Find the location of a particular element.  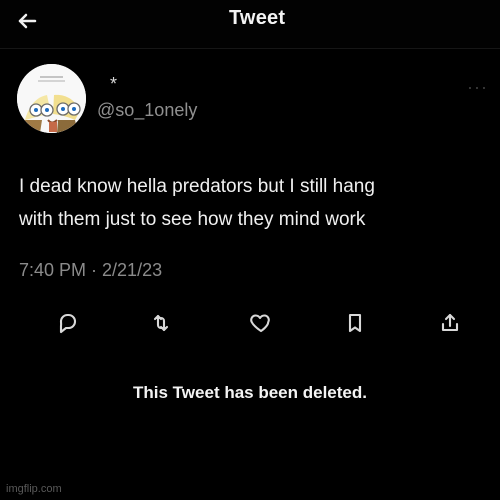

arrow-left-icon is located at coordinates (27, 21).